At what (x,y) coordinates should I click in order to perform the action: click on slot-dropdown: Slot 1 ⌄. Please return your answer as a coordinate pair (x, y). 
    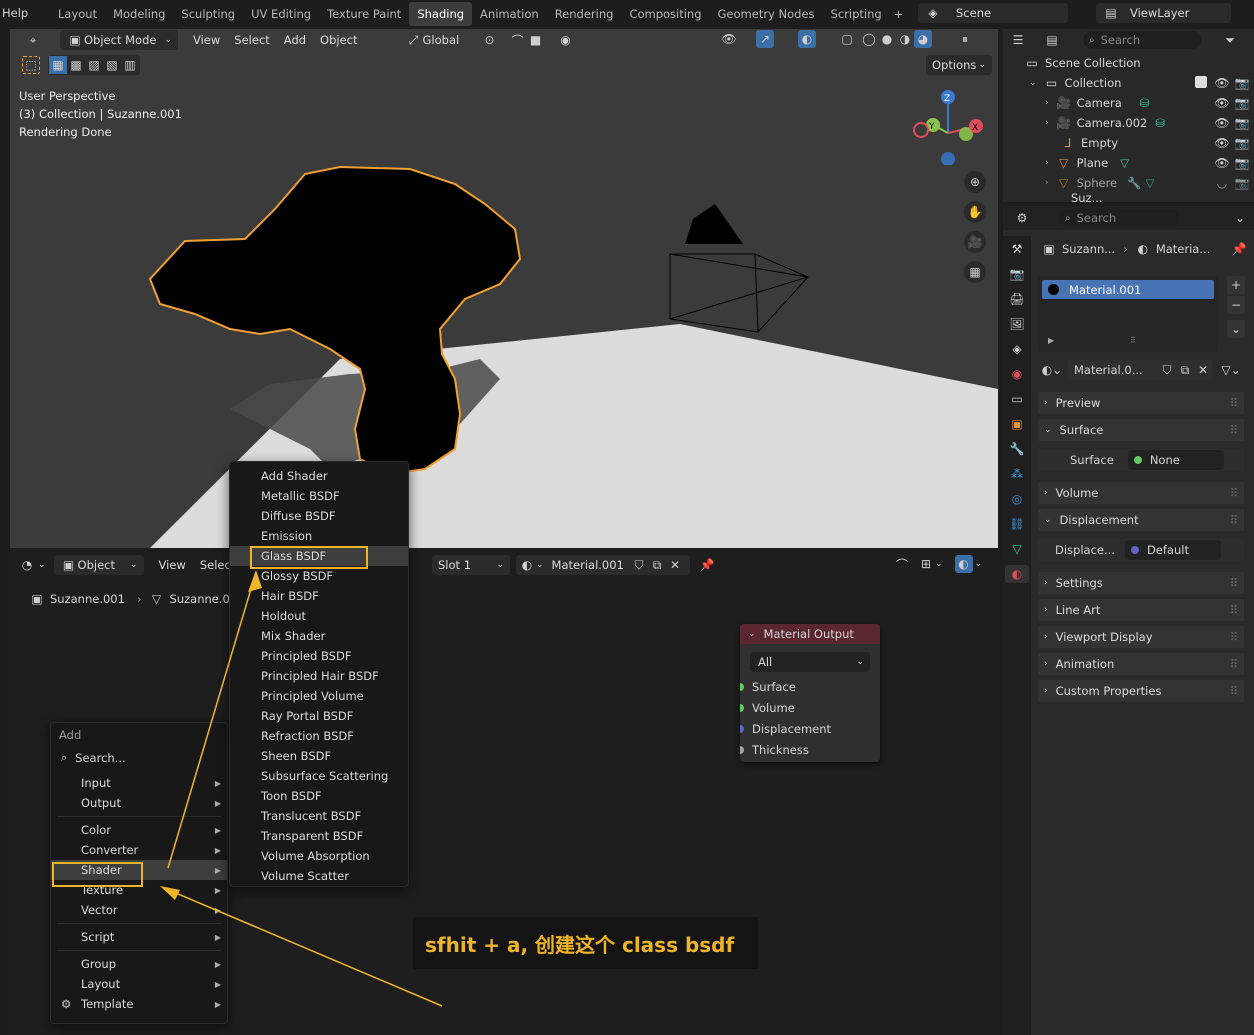
    Looking at the image, I should click on (471, 565).